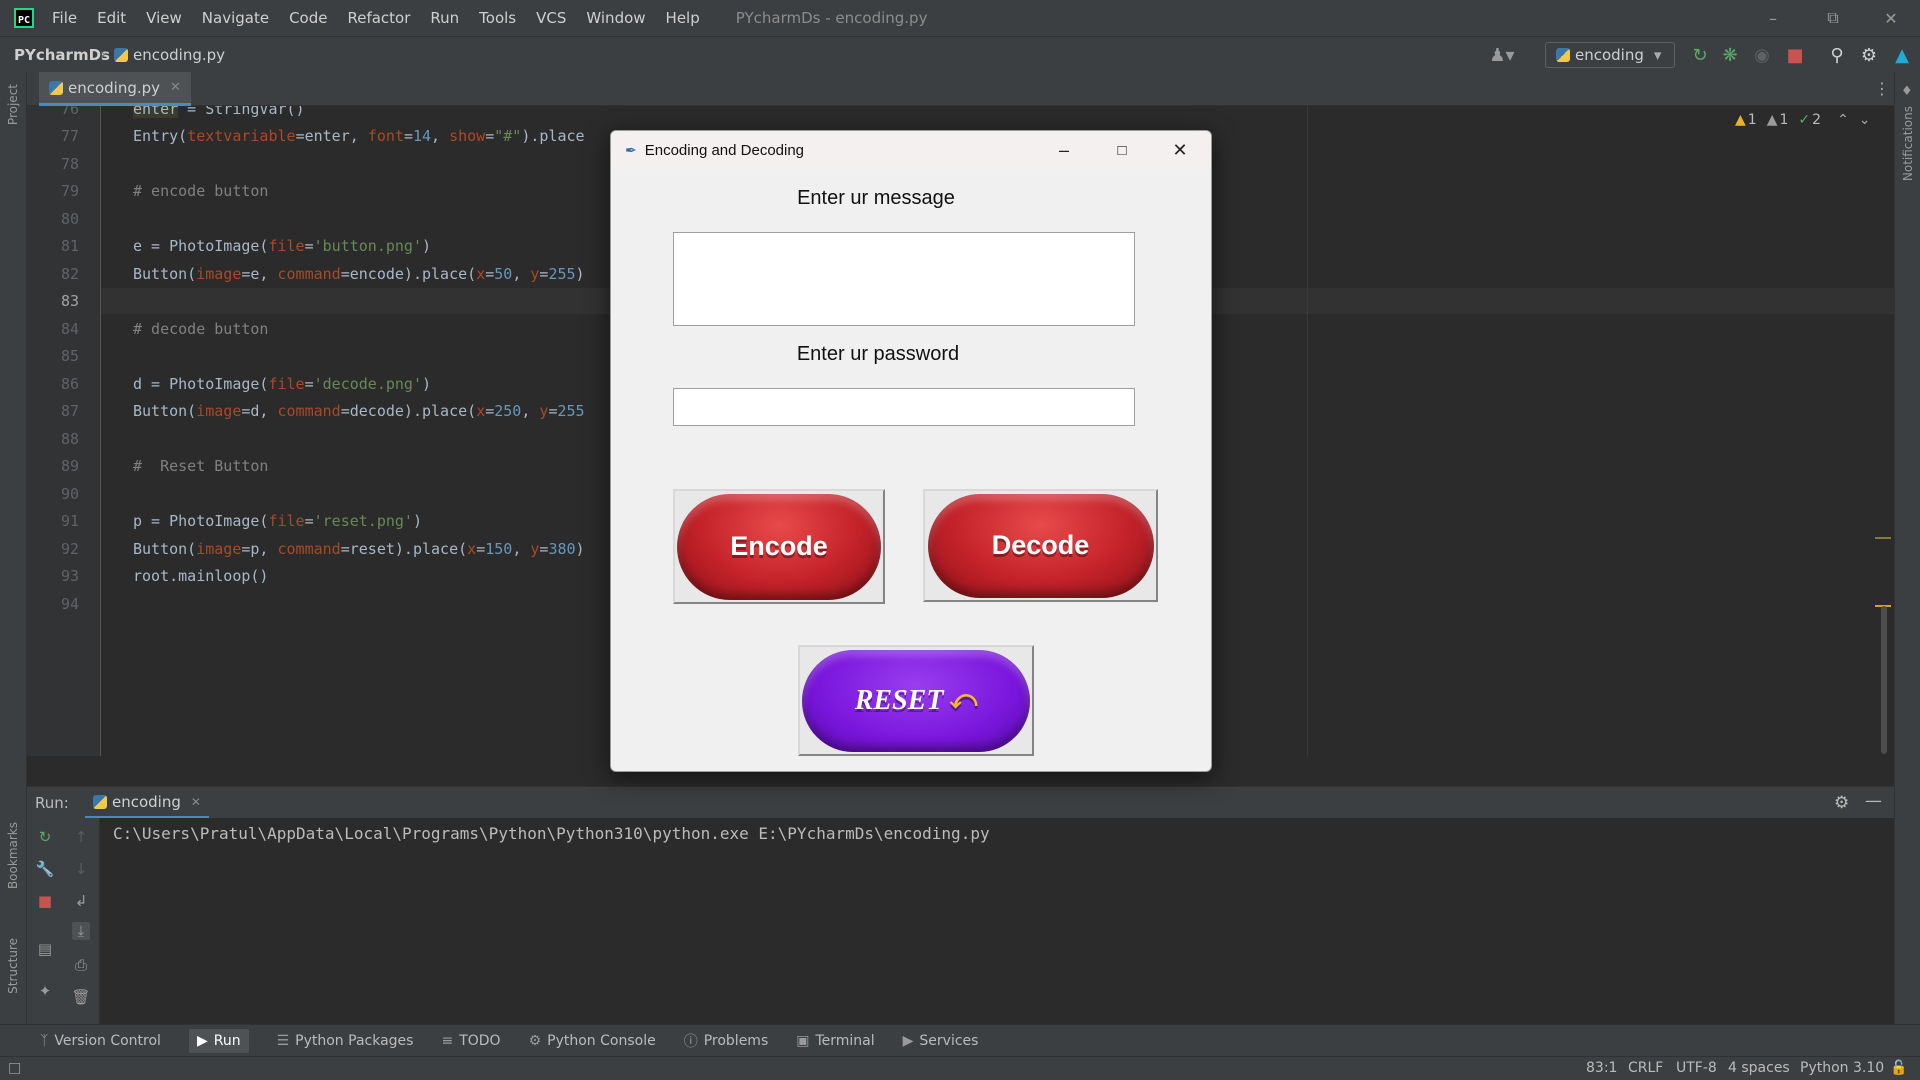 The width and height of the screenshot is (1920, 1080). Describe the element at coordinates (941, 1041) in the screenshot. I see `tool-services: ▶ Services` at that location.